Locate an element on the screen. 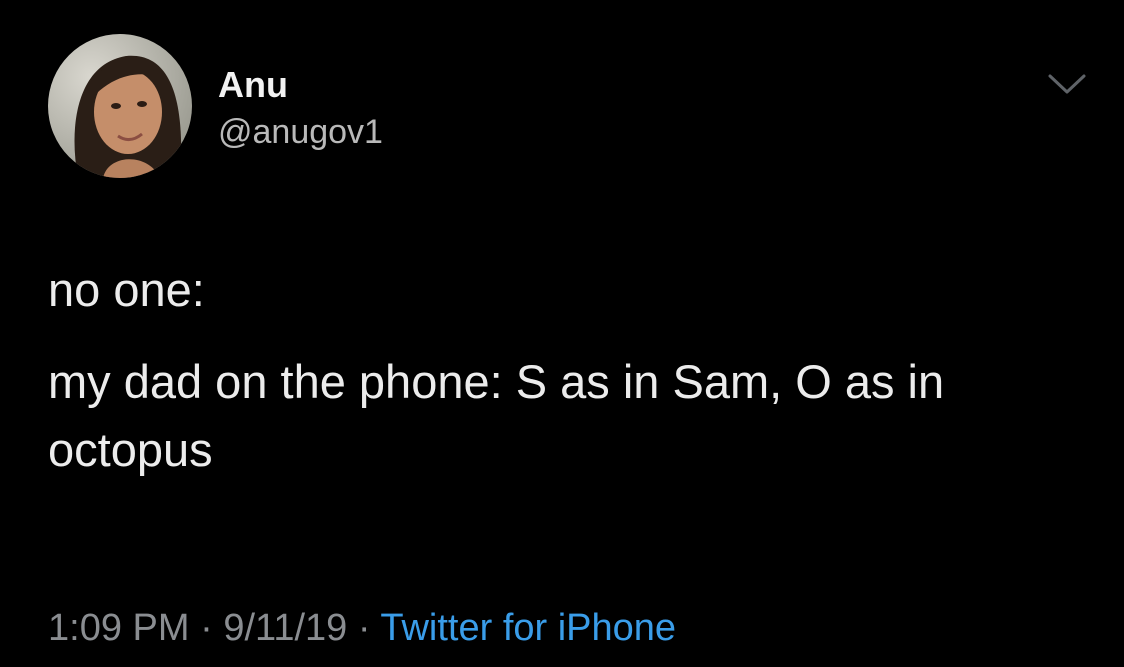 Image resolution: width=1124 pixels, height=667 pixels. tweet-meta: 1:09 PM · 9/11/19 · Twitter for iPhone is located at coordinates (362, 628).